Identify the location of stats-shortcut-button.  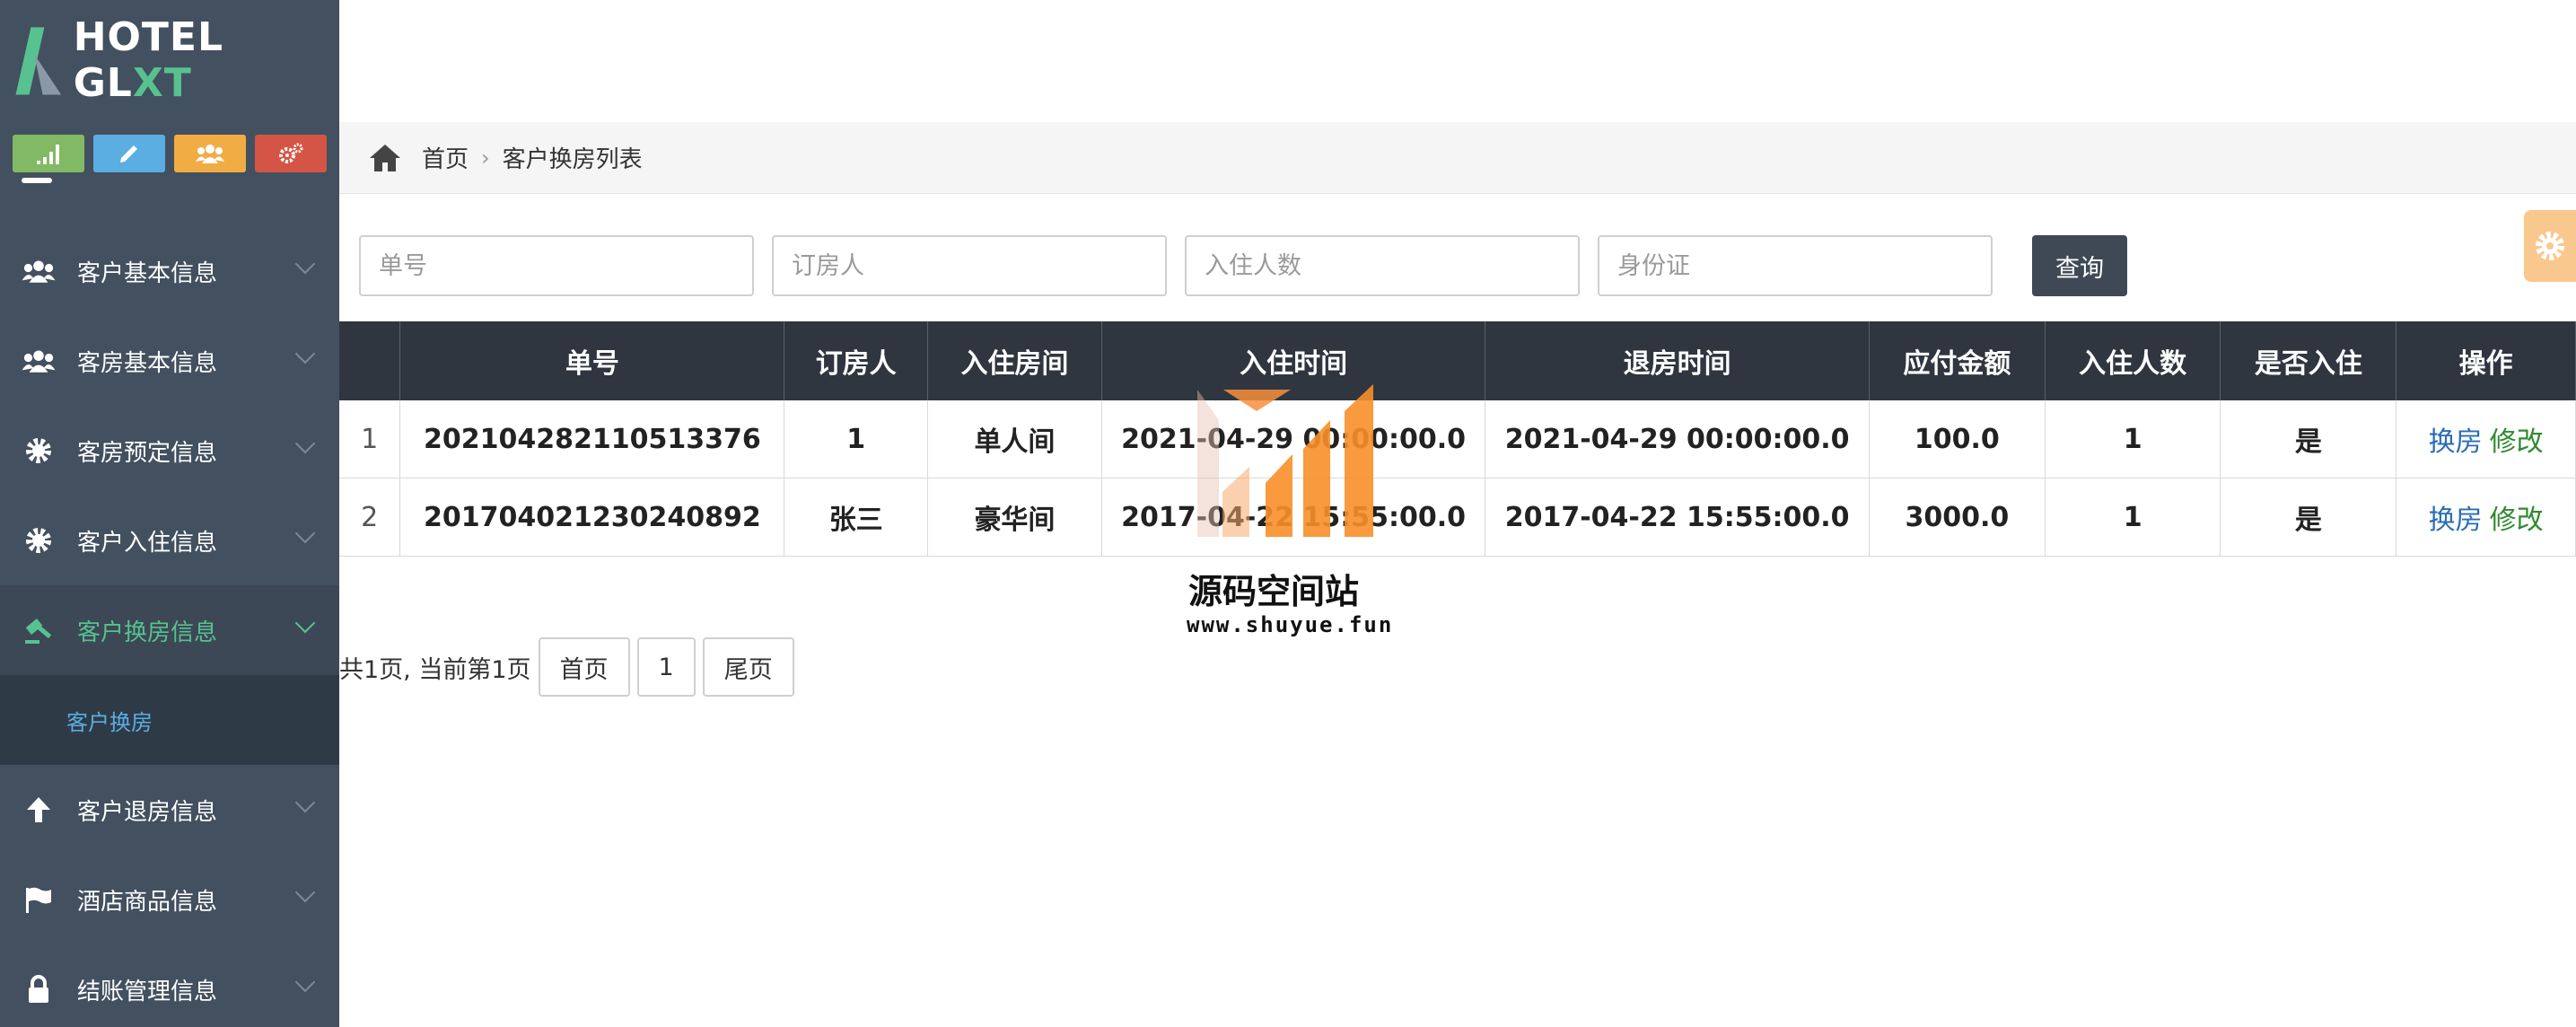
(48, 153).